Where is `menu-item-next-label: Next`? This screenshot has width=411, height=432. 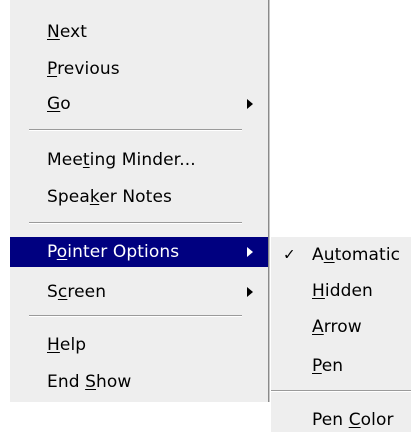 menu-item-next-label: Next is located at coordinates (67, 32).